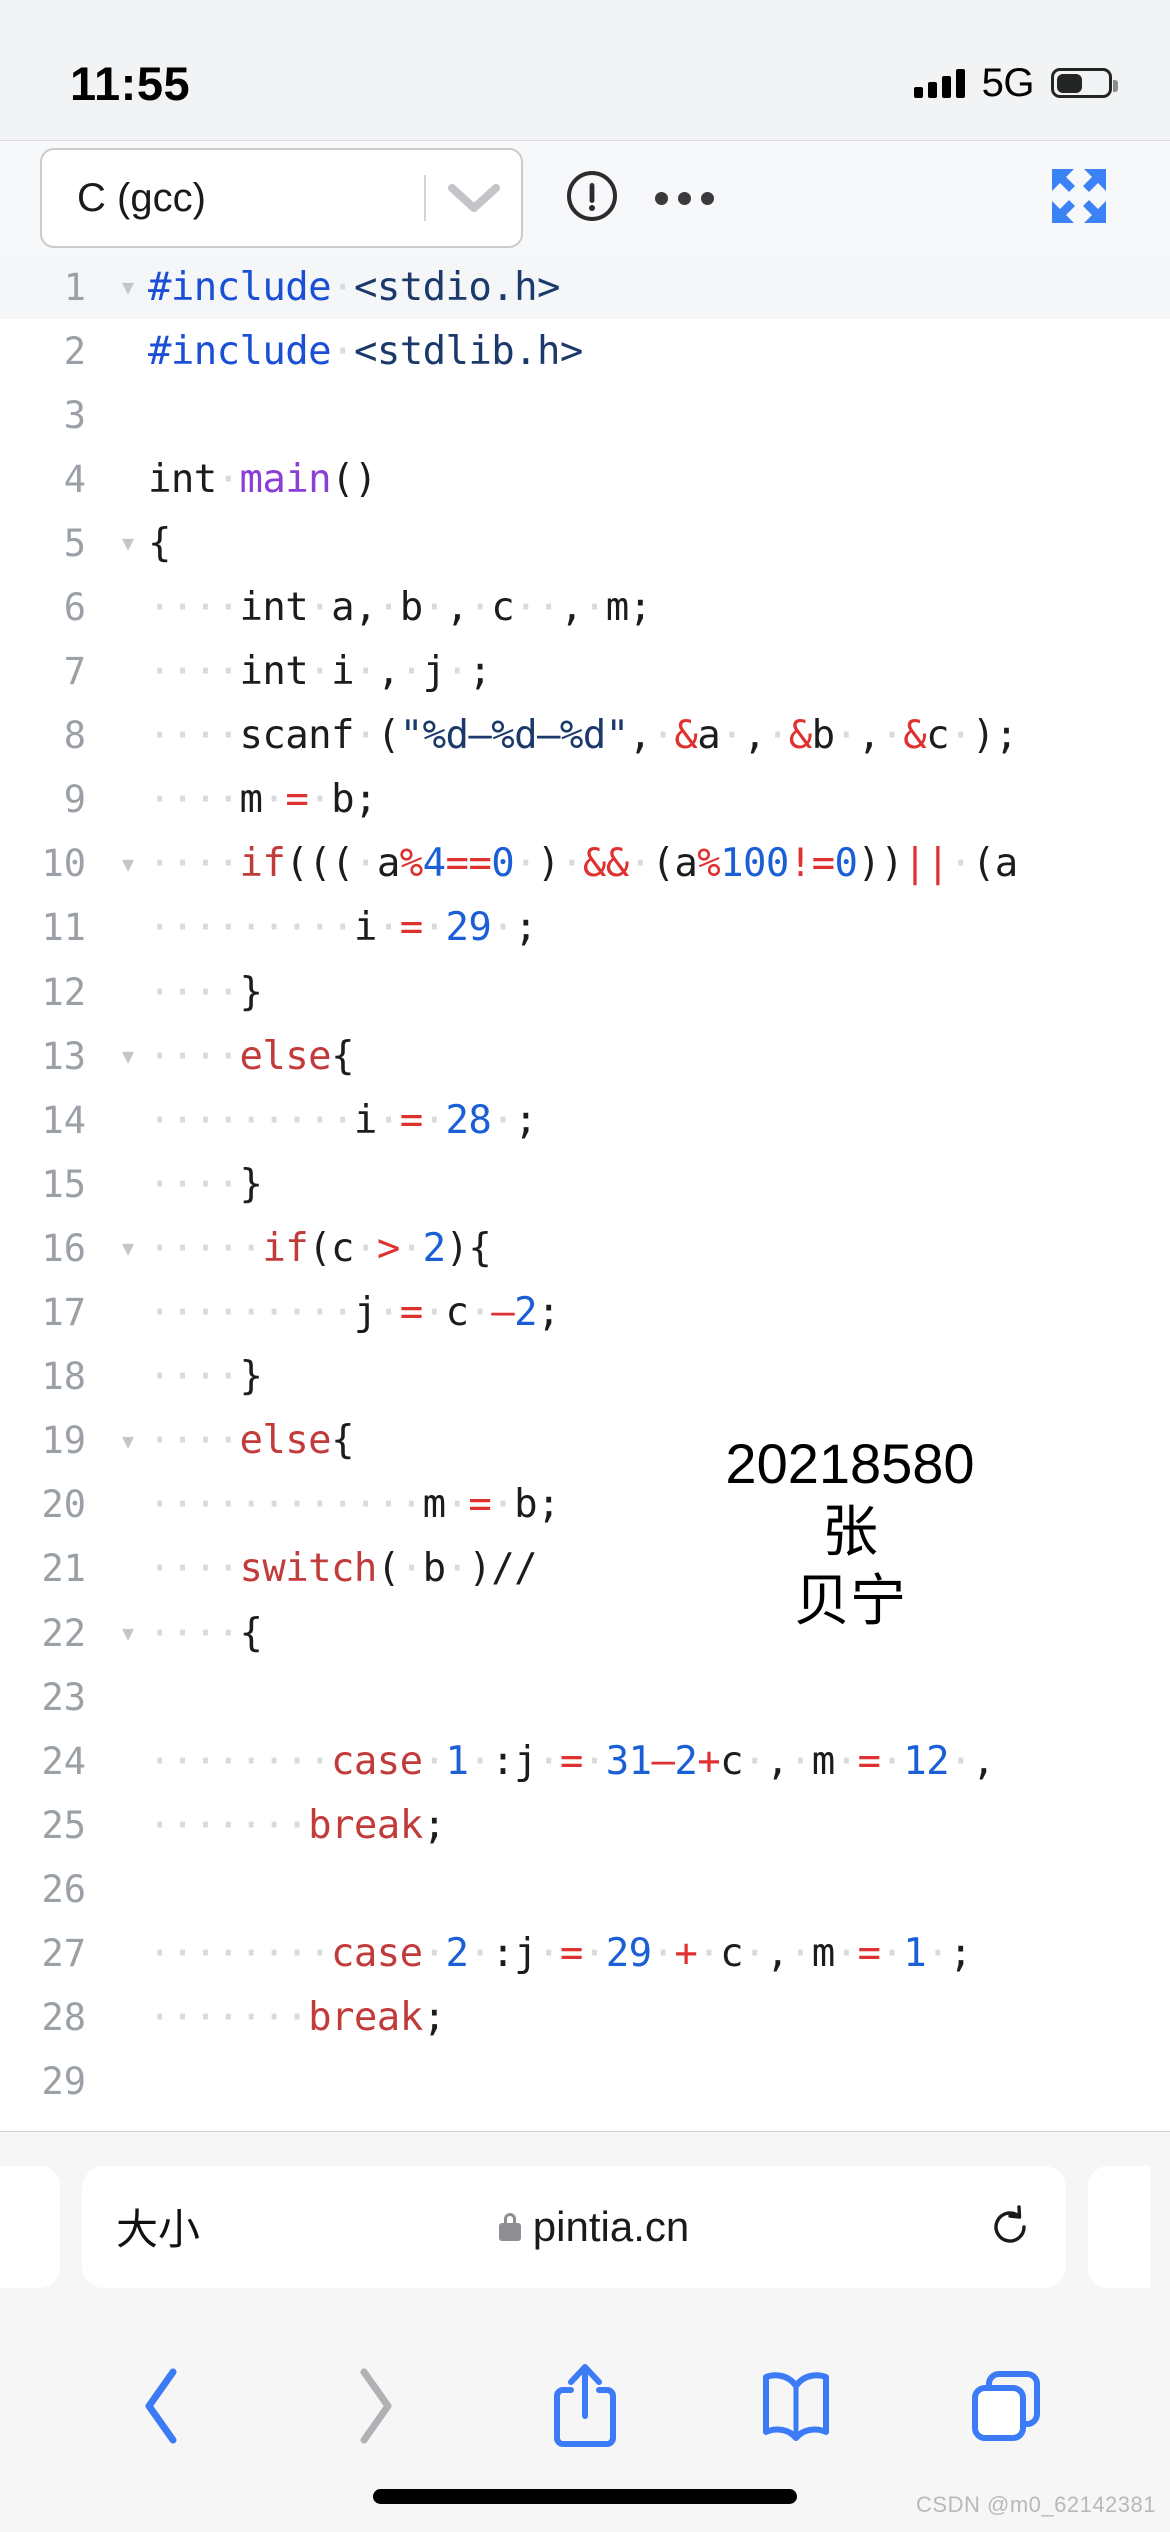 This screenshot has width=1170, height=2532. Describe the element at coordinates (1119, 2226) in the screenshot. I see `tab-peek-right` at that location.